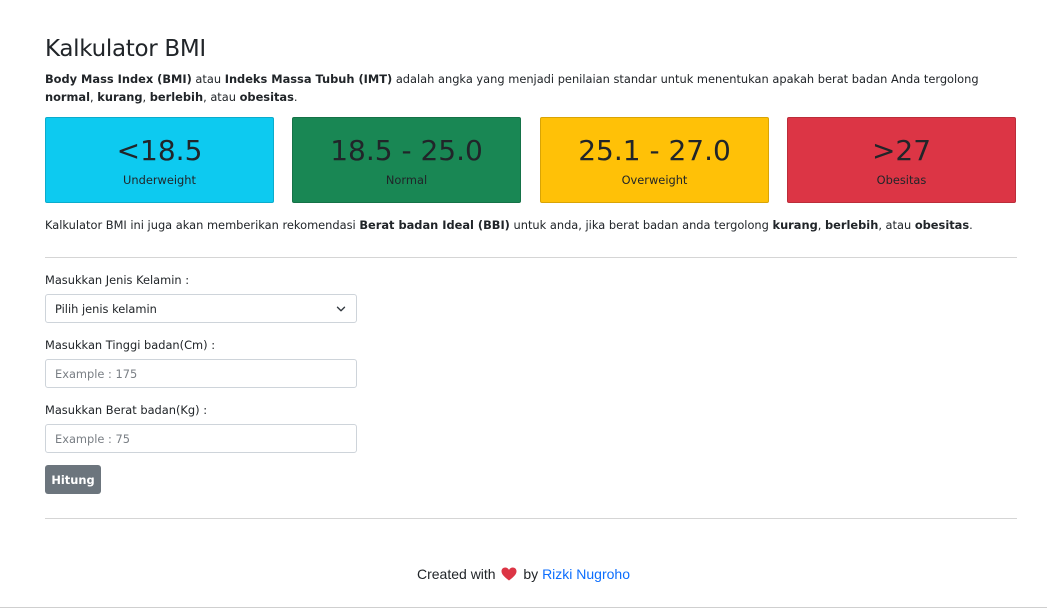  What do you see at coordinates (266, 97) in the screenshot?
I see `intro-obesitas-term: obesitas` at bounding box center [266, 97].